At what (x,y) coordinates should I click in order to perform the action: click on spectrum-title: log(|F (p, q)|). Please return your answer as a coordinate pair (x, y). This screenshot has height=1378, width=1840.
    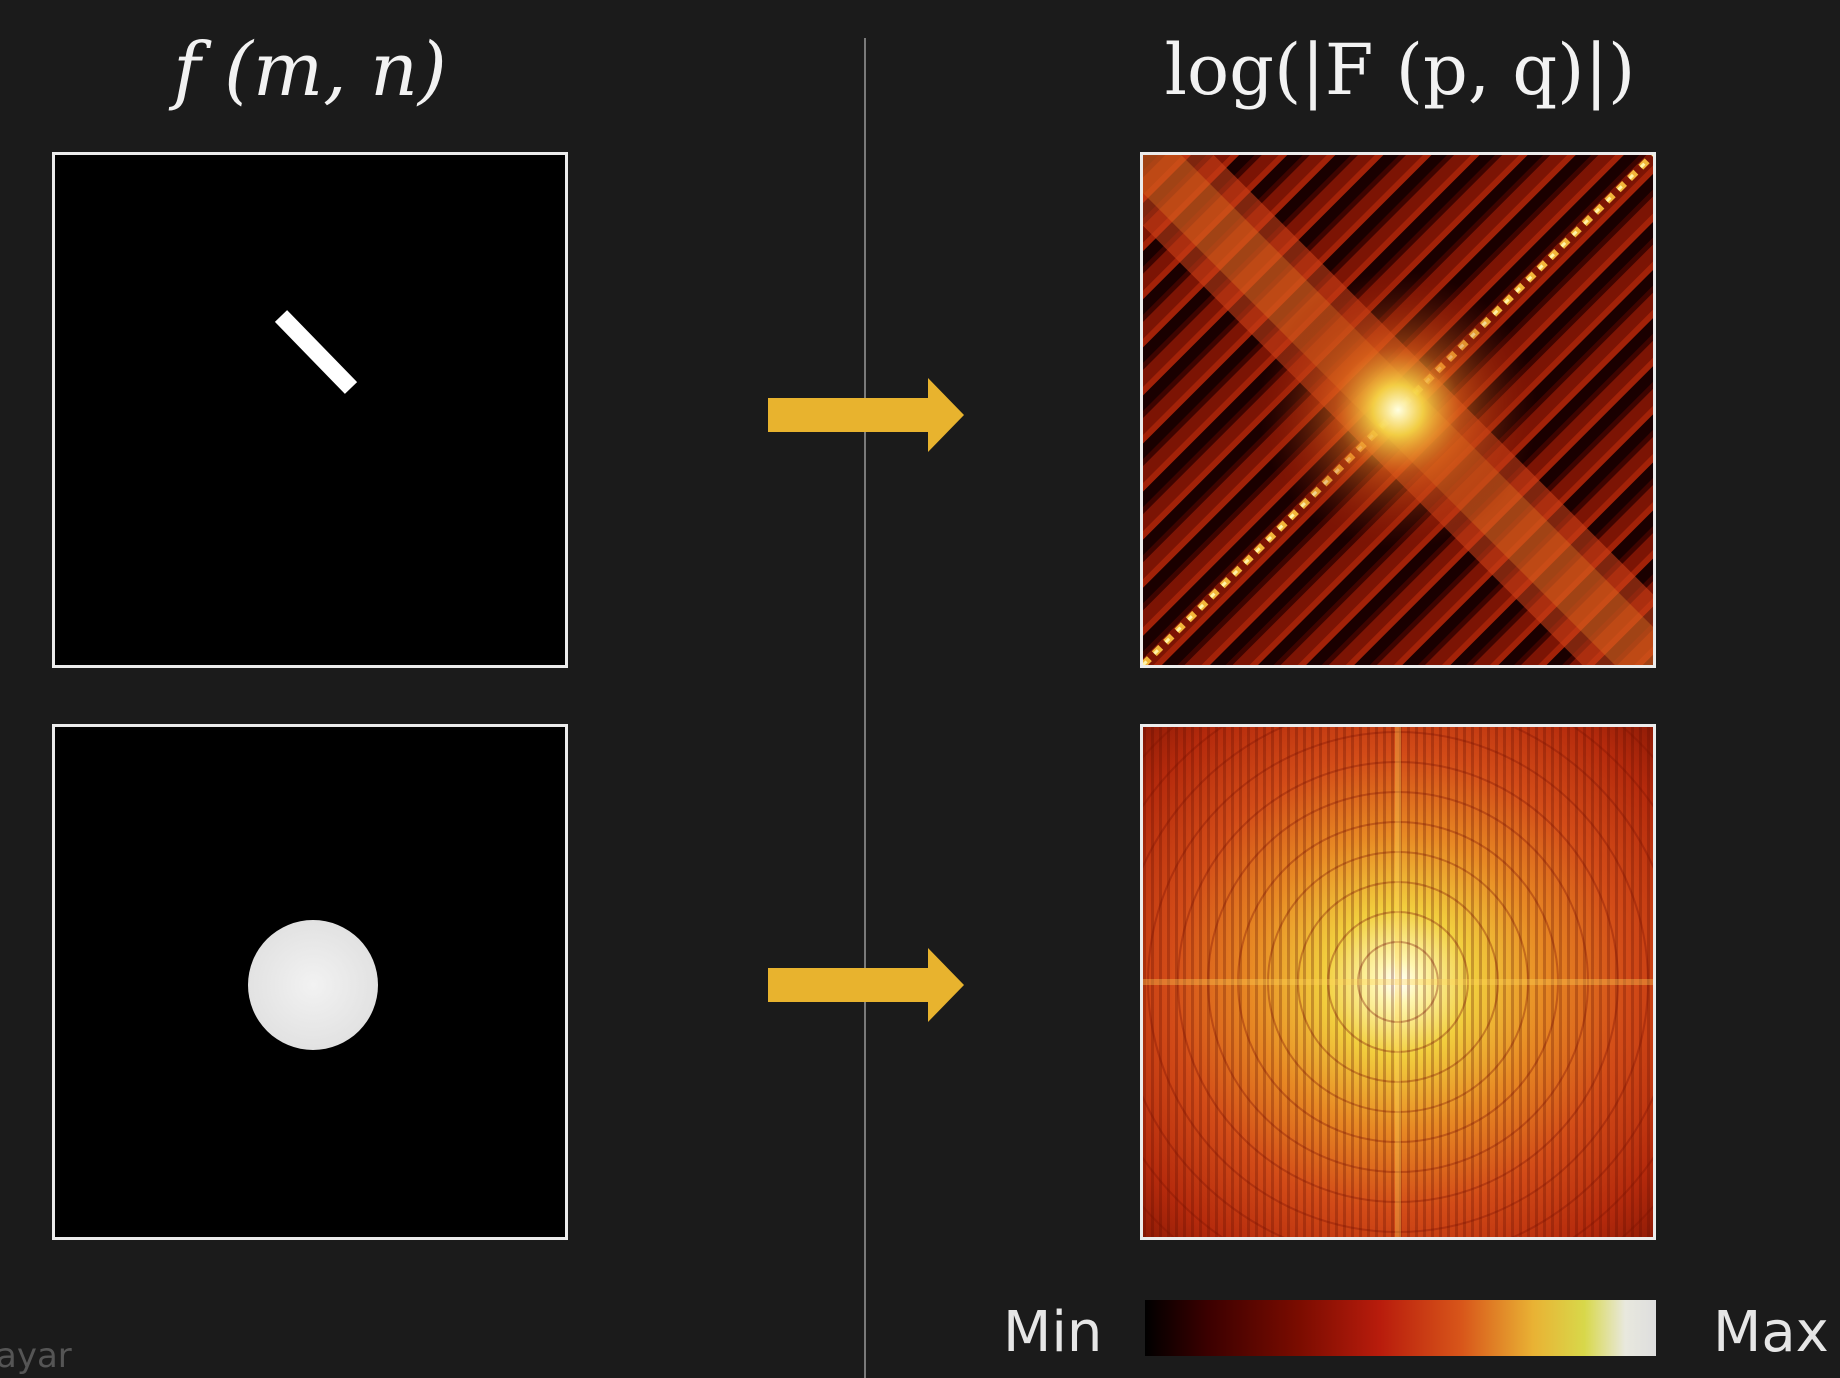
    Looking at the image, I should click on (1400, 70).